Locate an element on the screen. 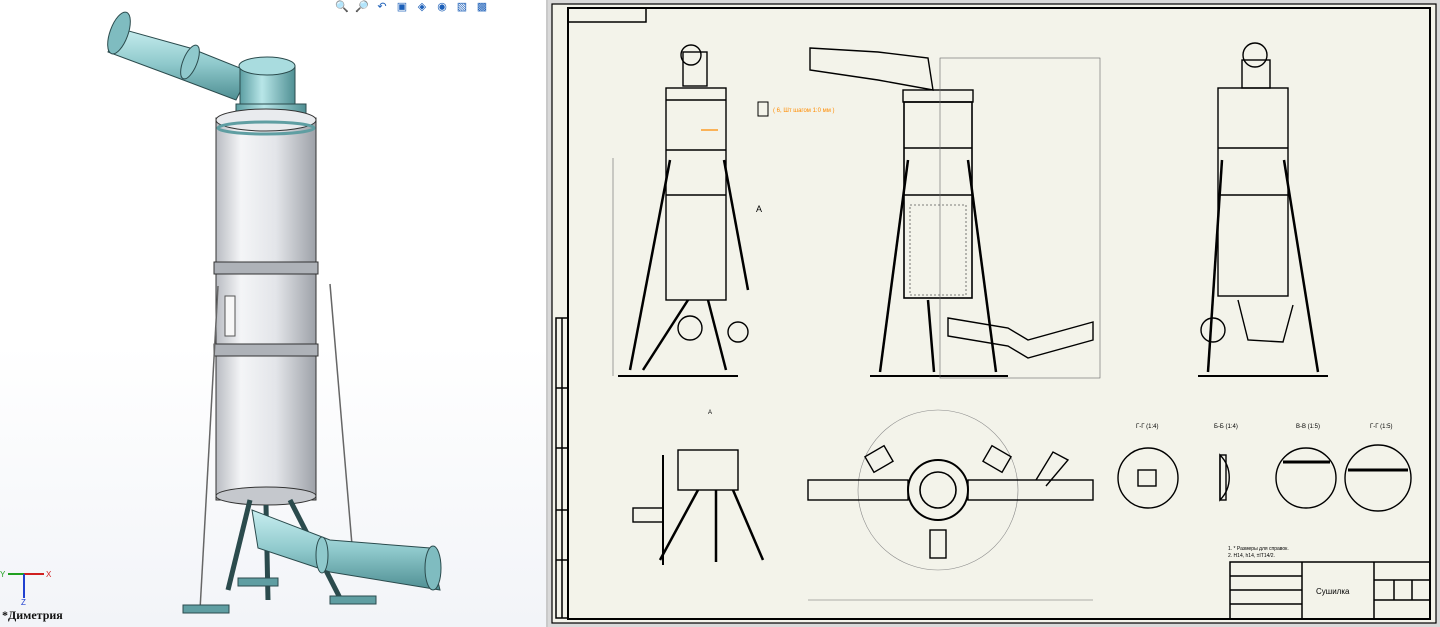 The image size is (1440, 627). section-4-title: Г-Г (1:5) is located at coordinates (1381, 427).